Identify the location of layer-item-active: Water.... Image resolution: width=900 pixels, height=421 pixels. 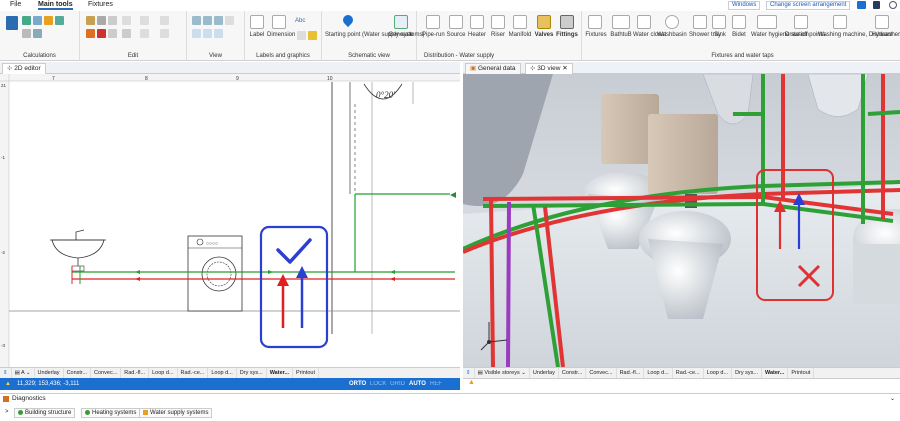
(775, 373).